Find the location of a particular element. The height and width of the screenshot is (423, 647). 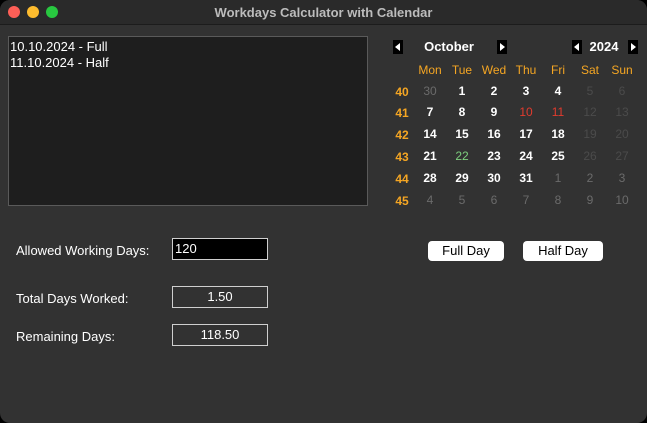

week-number: 43 is located at coordinates (402, 157).